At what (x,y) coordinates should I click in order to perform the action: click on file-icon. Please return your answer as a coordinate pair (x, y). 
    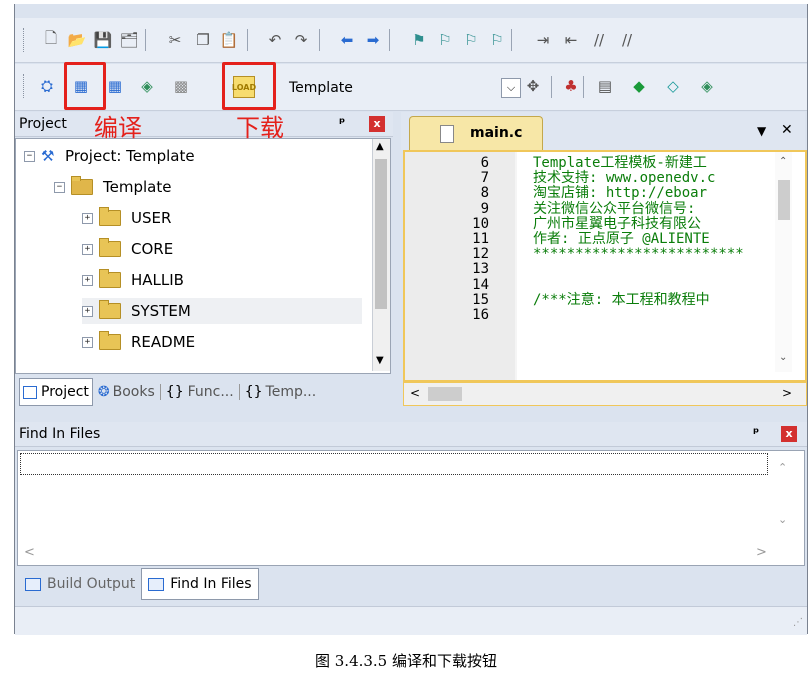
    Looking at the image, I should click on (447, 134).